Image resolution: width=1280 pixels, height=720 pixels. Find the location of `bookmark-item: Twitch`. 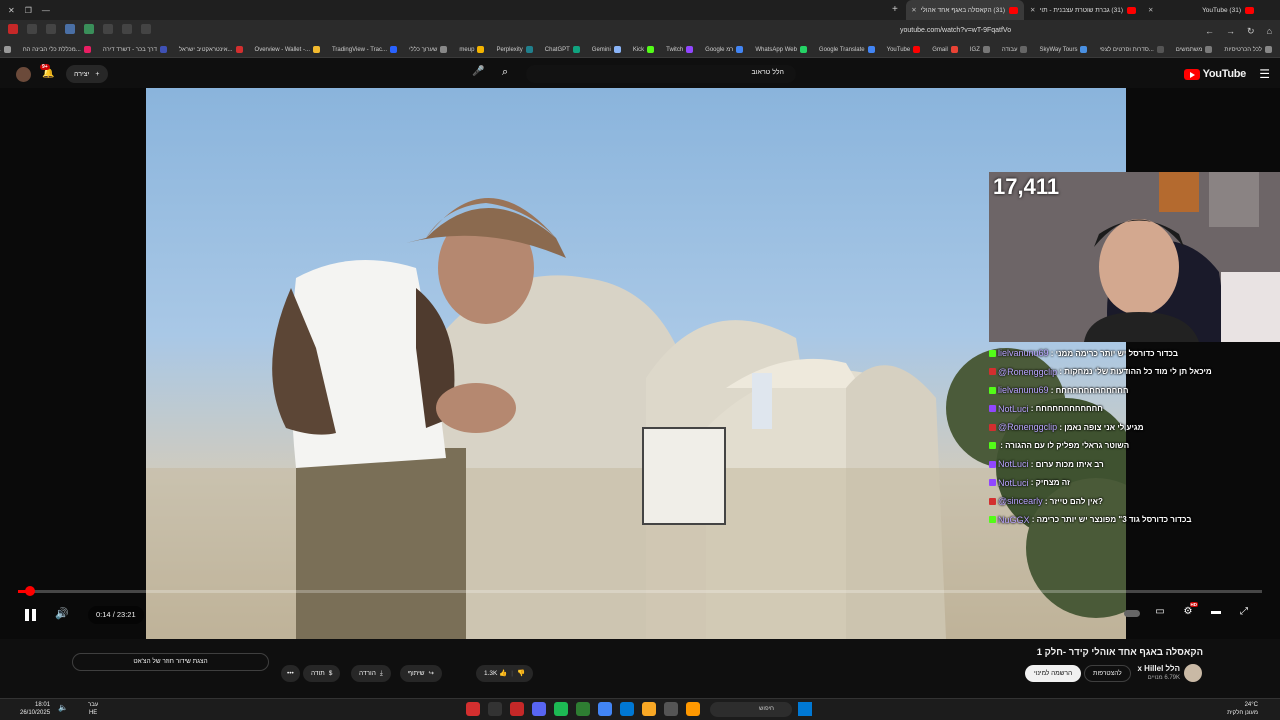

bookmark-item: Twitch is located at coordinates (680, 49).